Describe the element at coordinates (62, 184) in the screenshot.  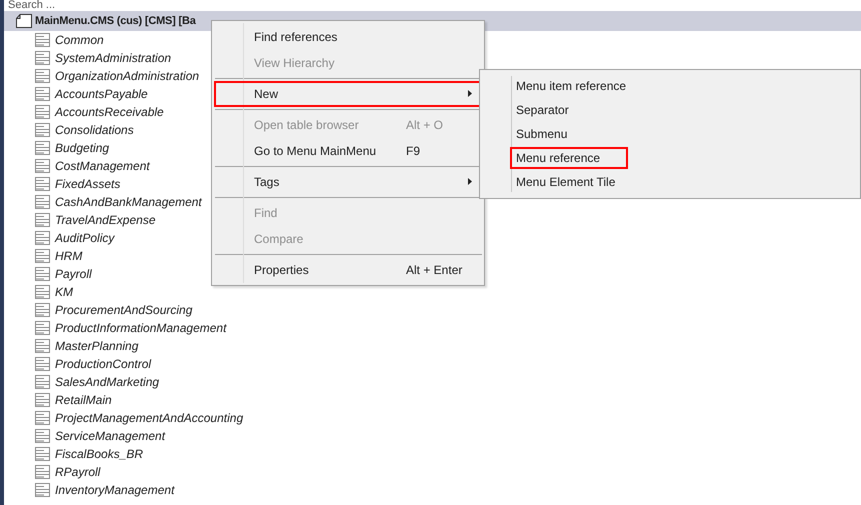
I see `tree-item: FixedAssets` at that location.